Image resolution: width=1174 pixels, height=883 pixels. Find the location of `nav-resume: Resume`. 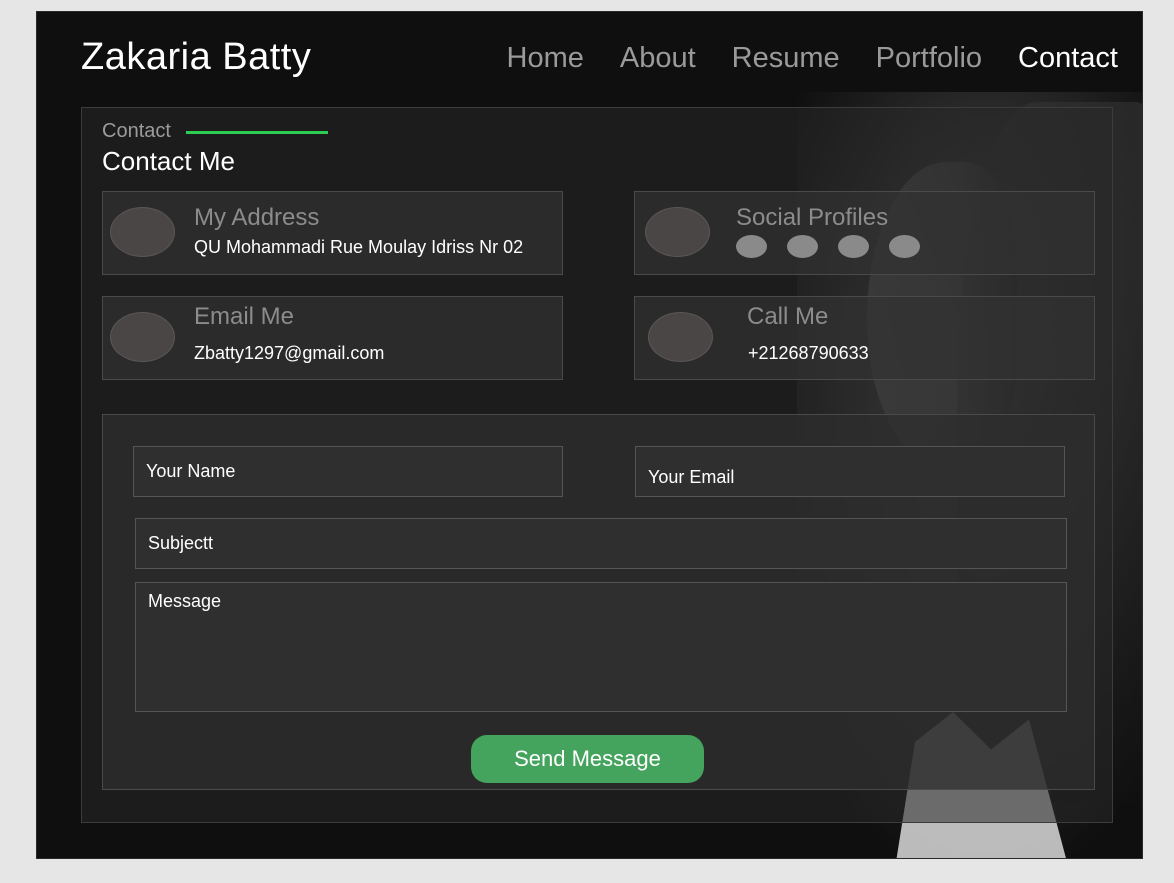

nav-resume: Resume is located at coordinates (786, 58).